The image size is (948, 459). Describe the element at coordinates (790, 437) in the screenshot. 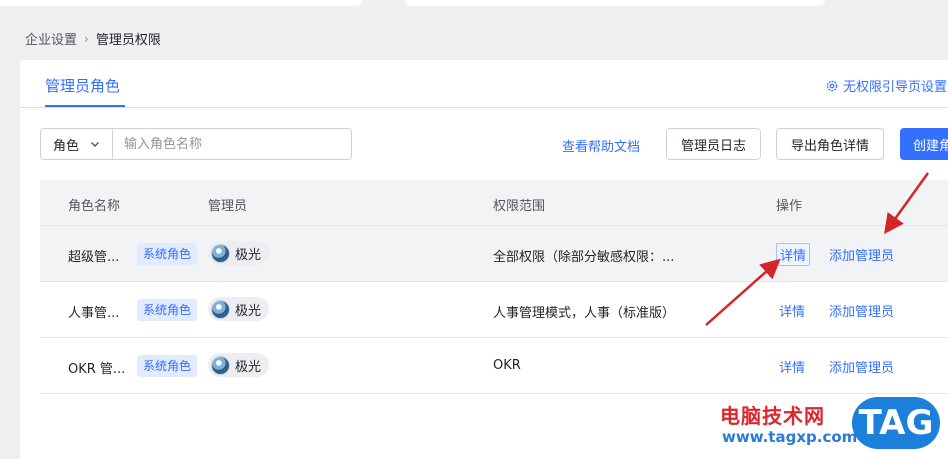

I see `watermark-url: www.tagxp.com` at that location.